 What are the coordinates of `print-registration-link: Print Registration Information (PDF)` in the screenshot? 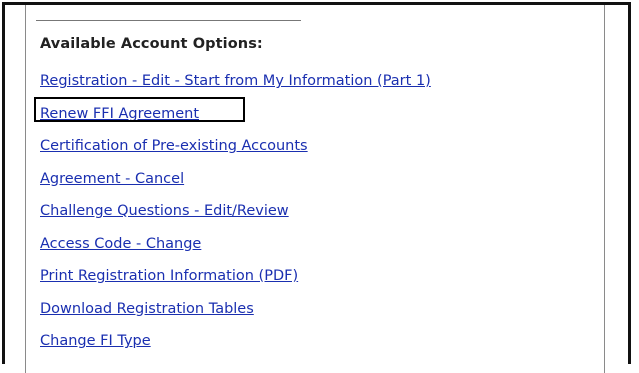 It's located at (169, 276).